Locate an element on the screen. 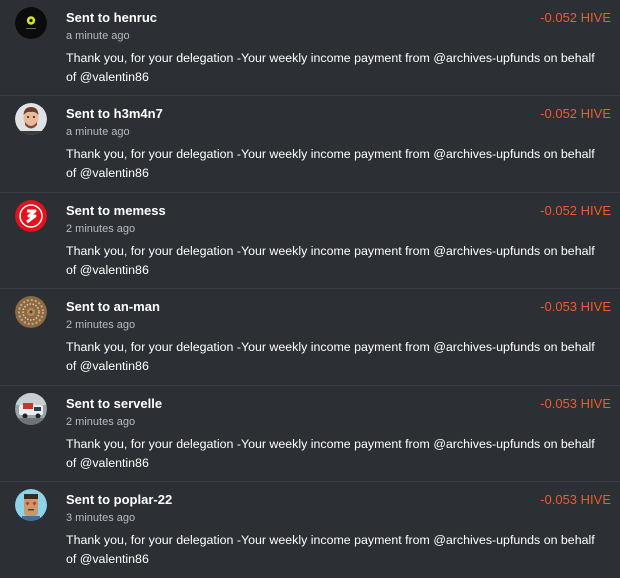 This screenshot has width=620, height=578. transaction-title: Sent to an-man is located at coordinates (113, 307).